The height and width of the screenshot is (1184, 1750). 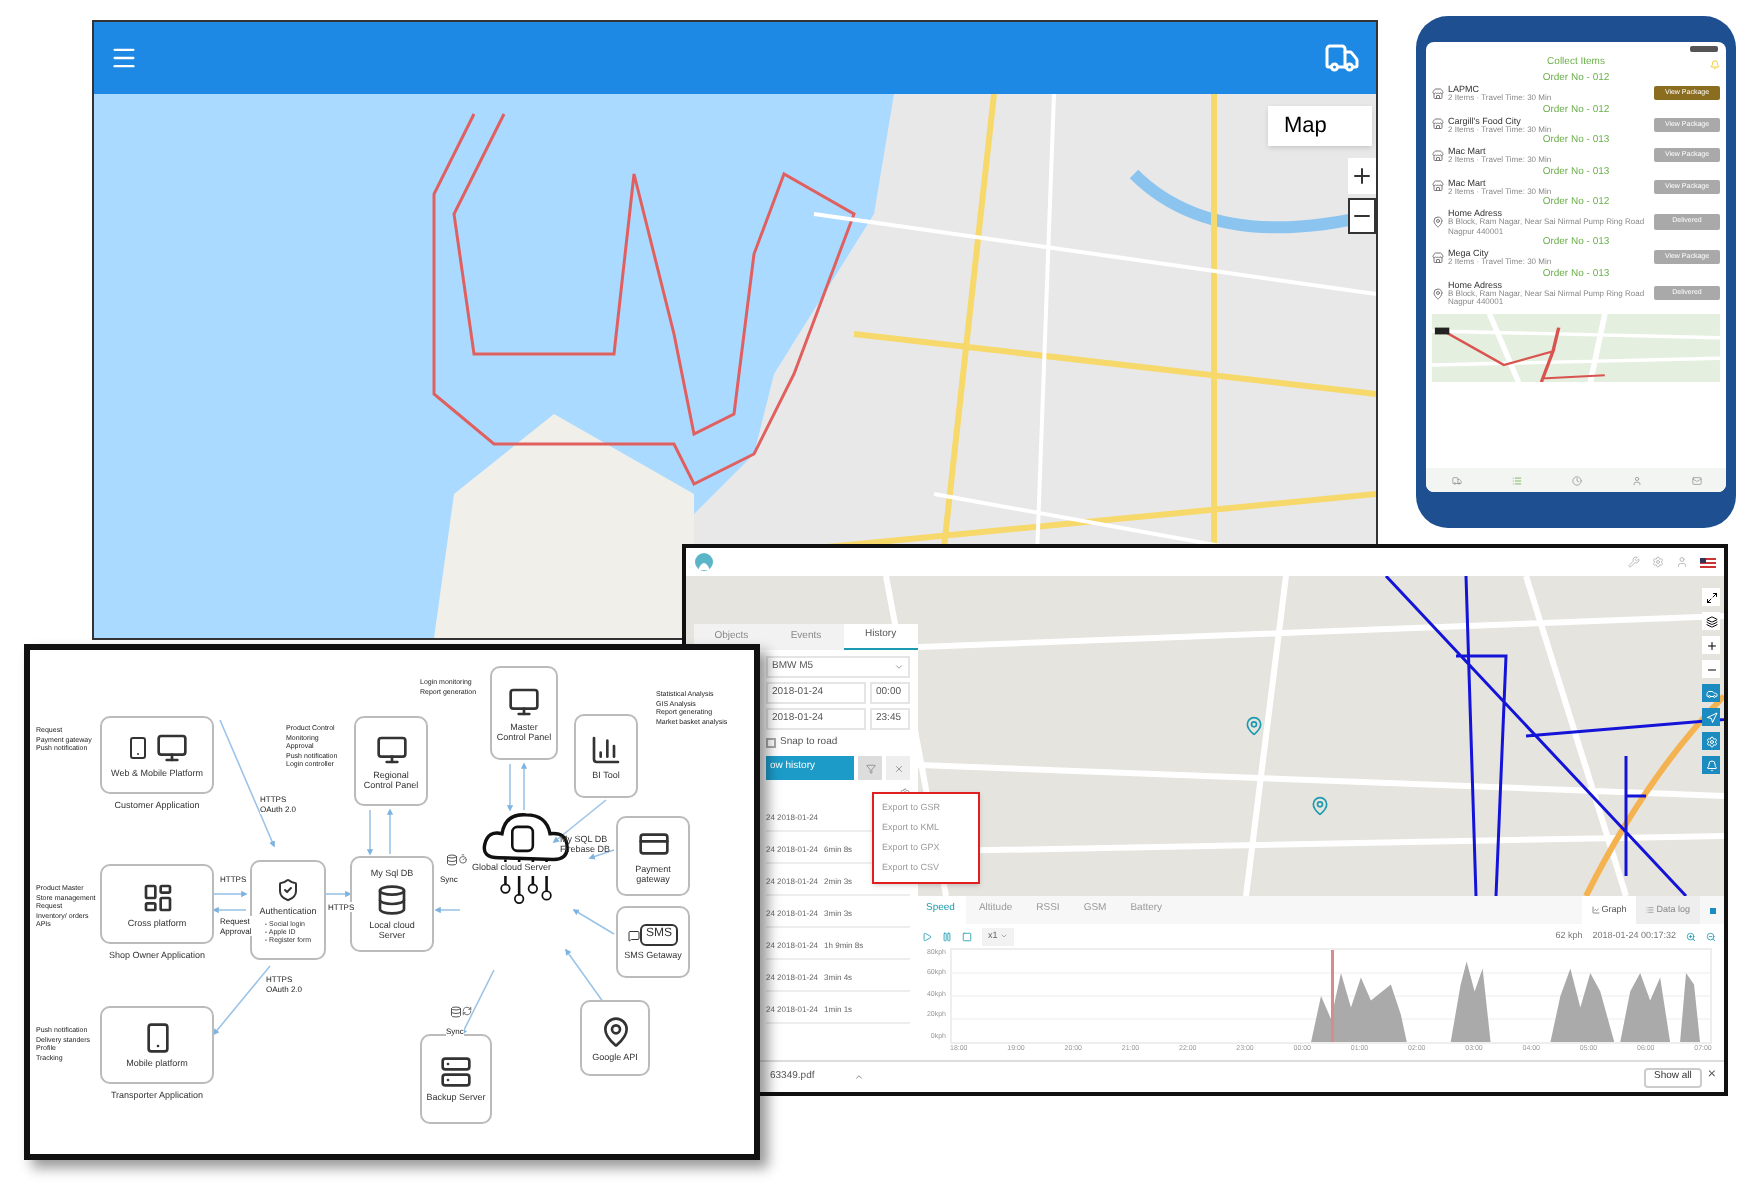 What do you see at coordinates (1711, 669) in the screenshot?
I see `minus-icon` at bounding box center [1711, 669].